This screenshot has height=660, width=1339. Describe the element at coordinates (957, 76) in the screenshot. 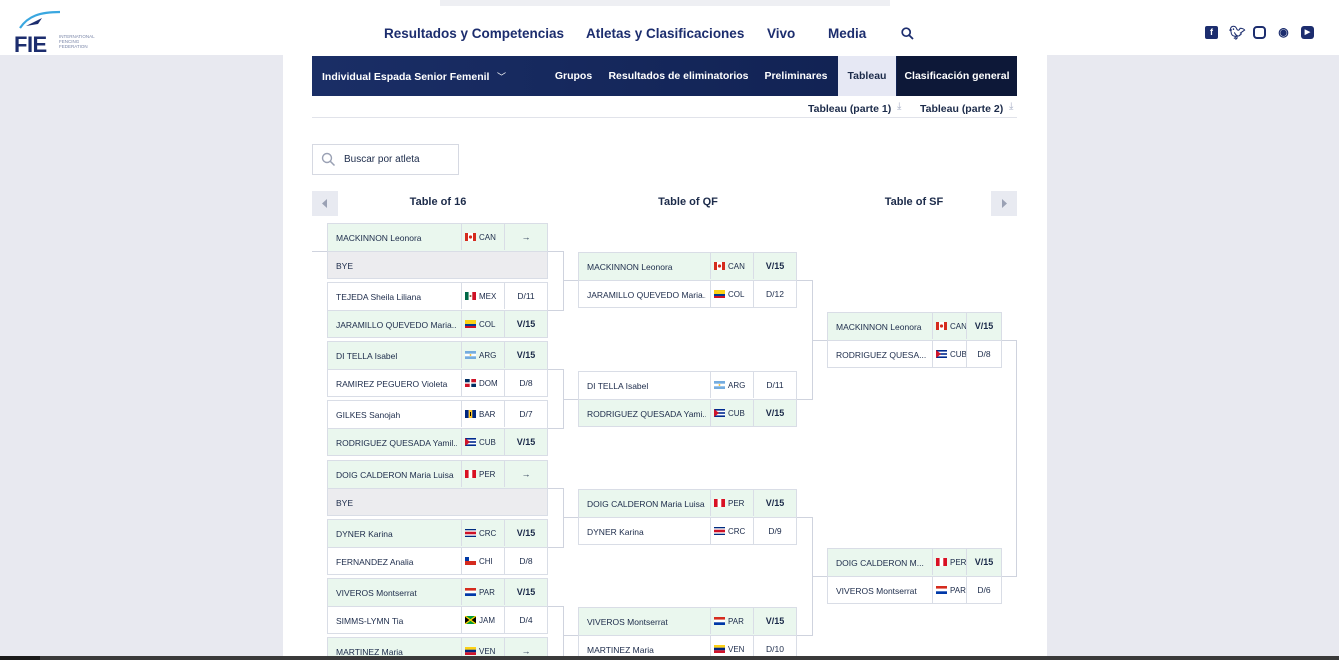

I see `tab-clasificacion-general: Clasificación general` at that location.